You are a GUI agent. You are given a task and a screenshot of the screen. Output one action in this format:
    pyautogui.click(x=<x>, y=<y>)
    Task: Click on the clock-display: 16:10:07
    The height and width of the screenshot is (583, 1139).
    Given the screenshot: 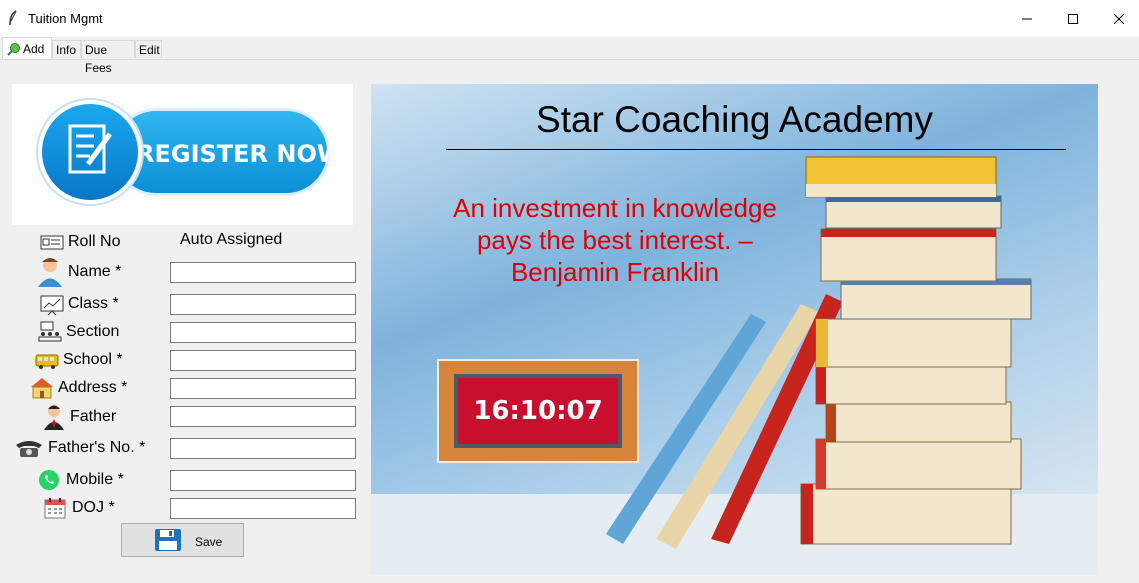 What is the action you would take?
    pyautogui.click(x=538, y=411)
    